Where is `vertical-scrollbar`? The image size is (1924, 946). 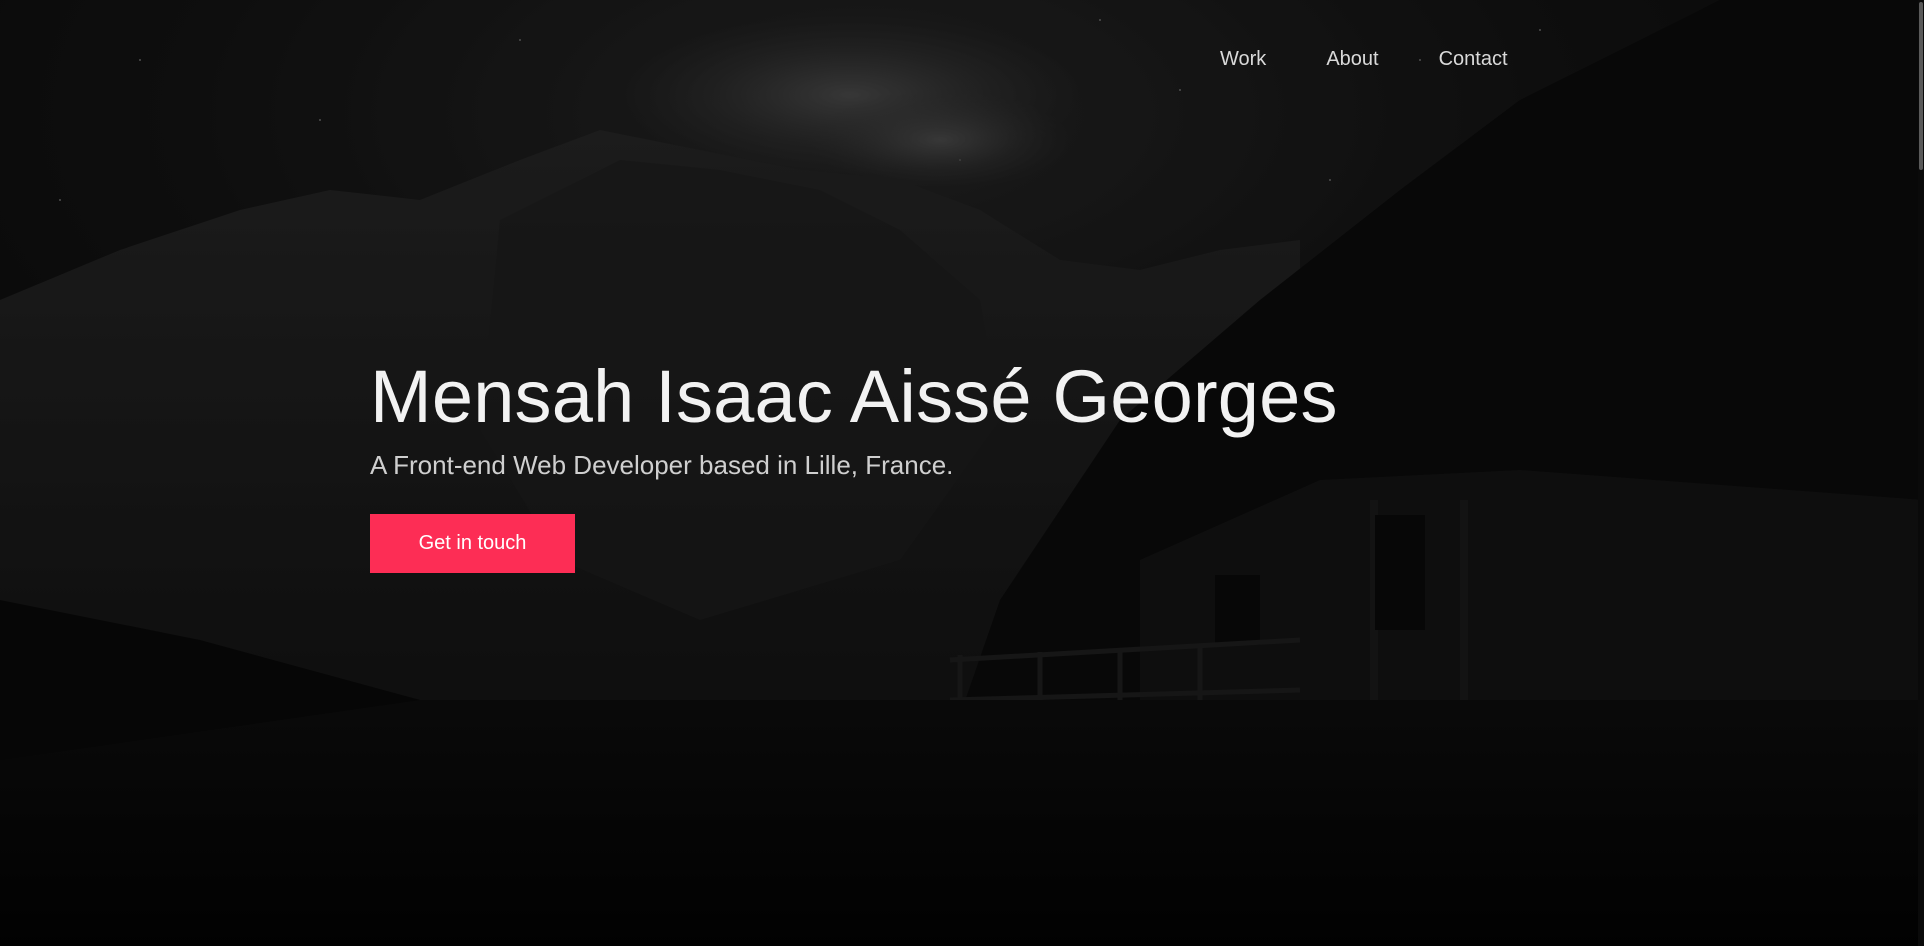
vertical-scrollbar is located at coordinates (1921, 473).